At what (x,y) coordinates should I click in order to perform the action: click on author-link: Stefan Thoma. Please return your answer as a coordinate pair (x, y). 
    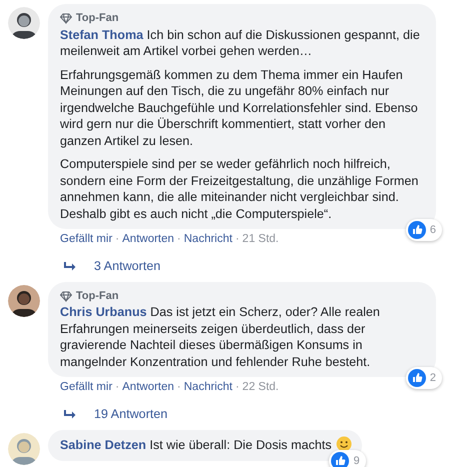
    Looking at the image, I should click on (102, 35).